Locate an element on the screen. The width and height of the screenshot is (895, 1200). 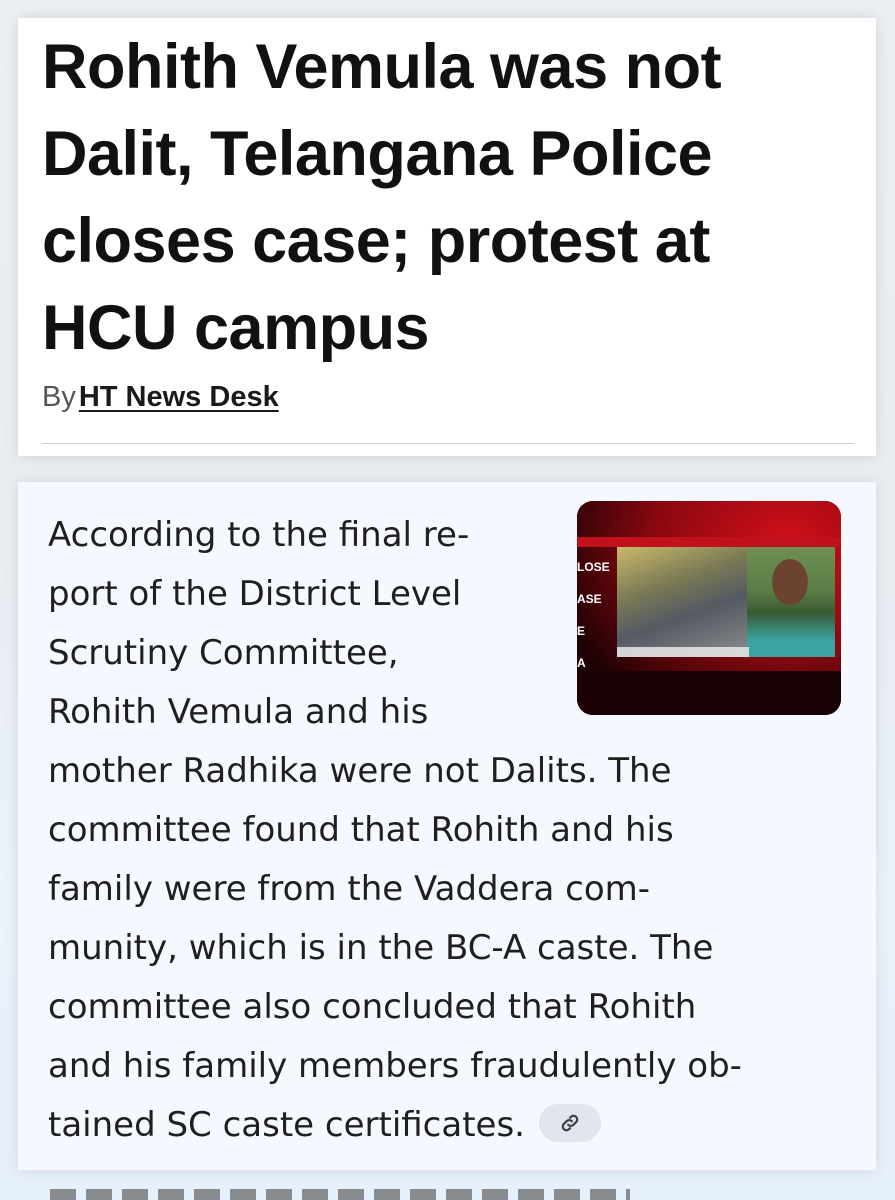
author-link: HT News Desk is located at coordinates (179, 397).